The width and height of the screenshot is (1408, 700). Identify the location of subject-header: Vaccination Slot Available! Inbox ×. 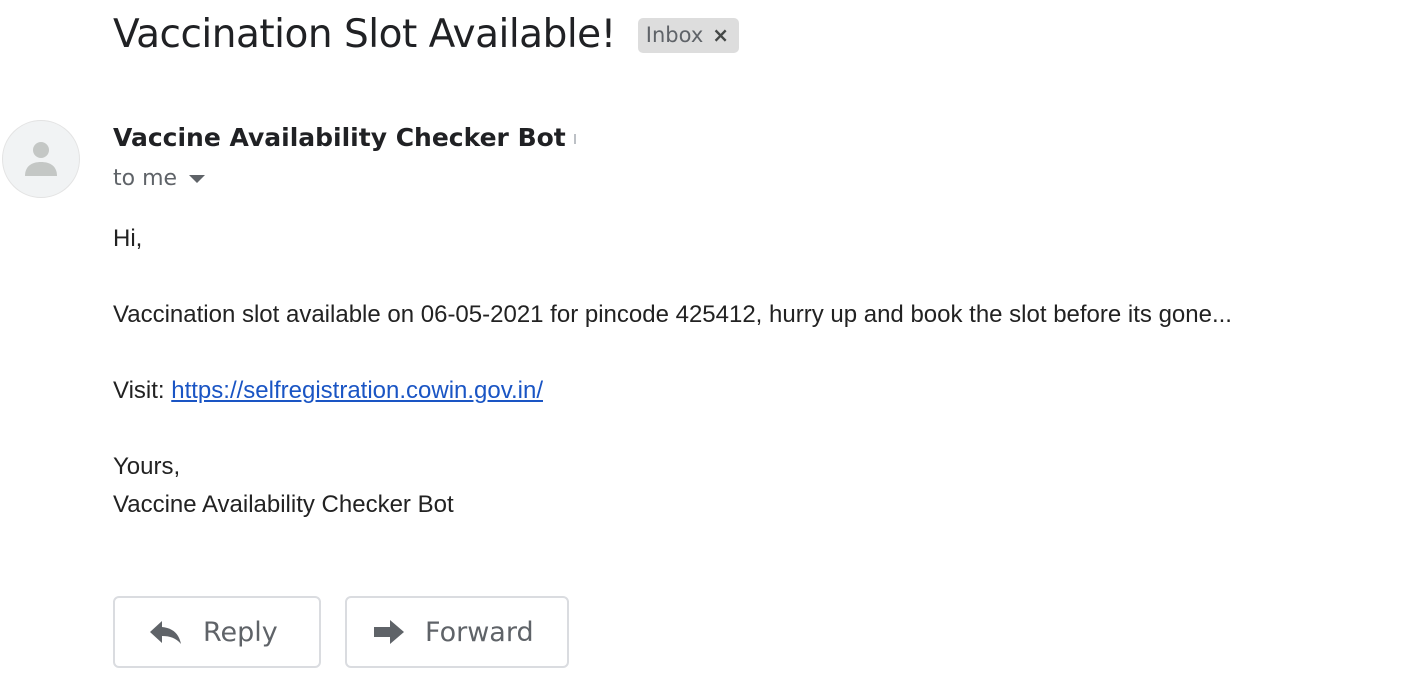
(426, 35).